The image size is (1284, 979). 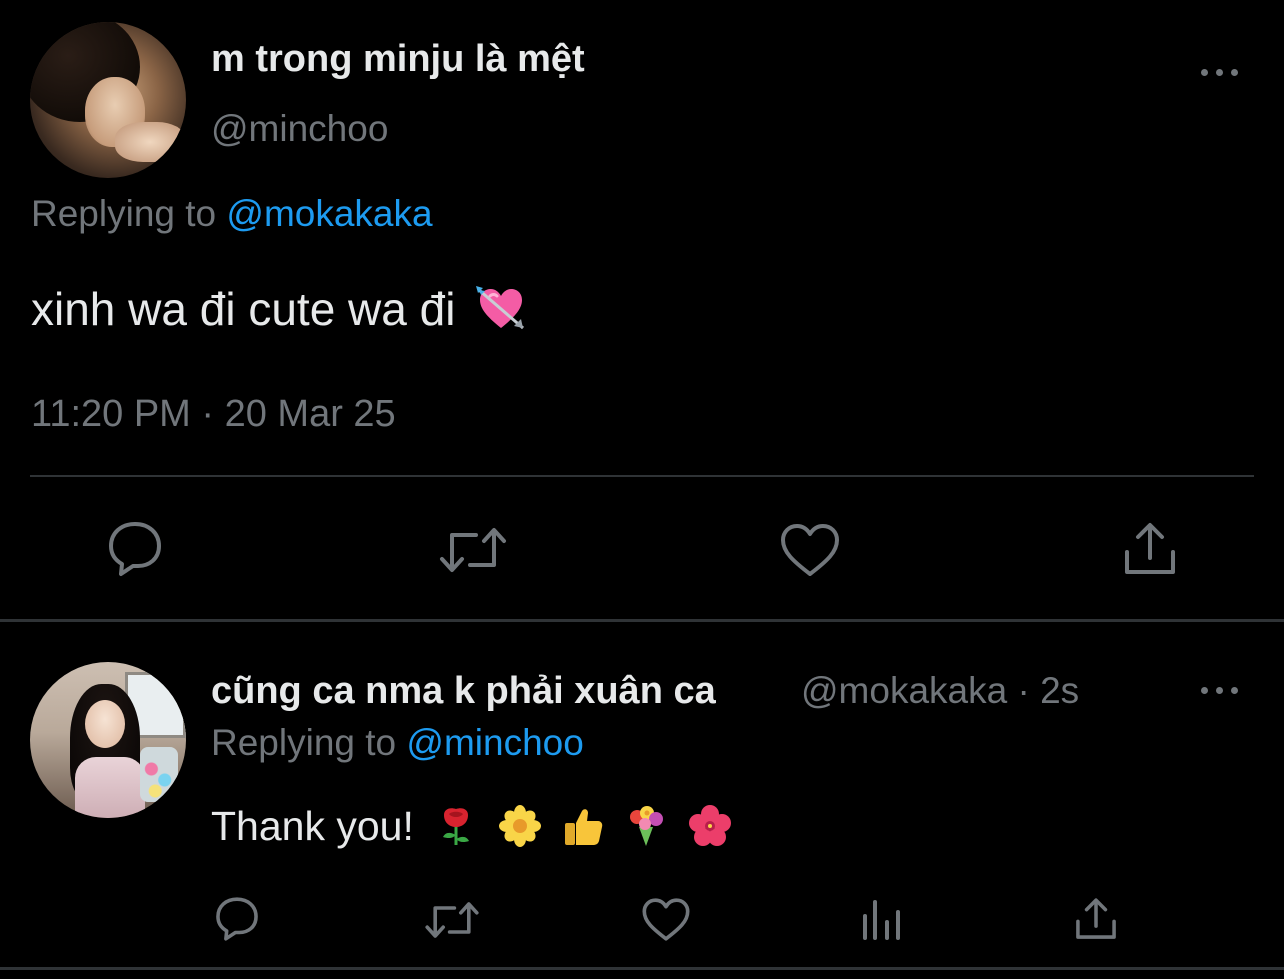 What do you see at coordinates (471, 826) in the screenshot?
I see `tweet-text: Thank you!` at bounding box center [471, 826].